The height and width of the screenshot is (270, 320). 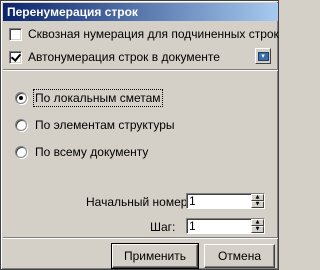 I want to click on step-value: 1, so click(x=219, y=226).